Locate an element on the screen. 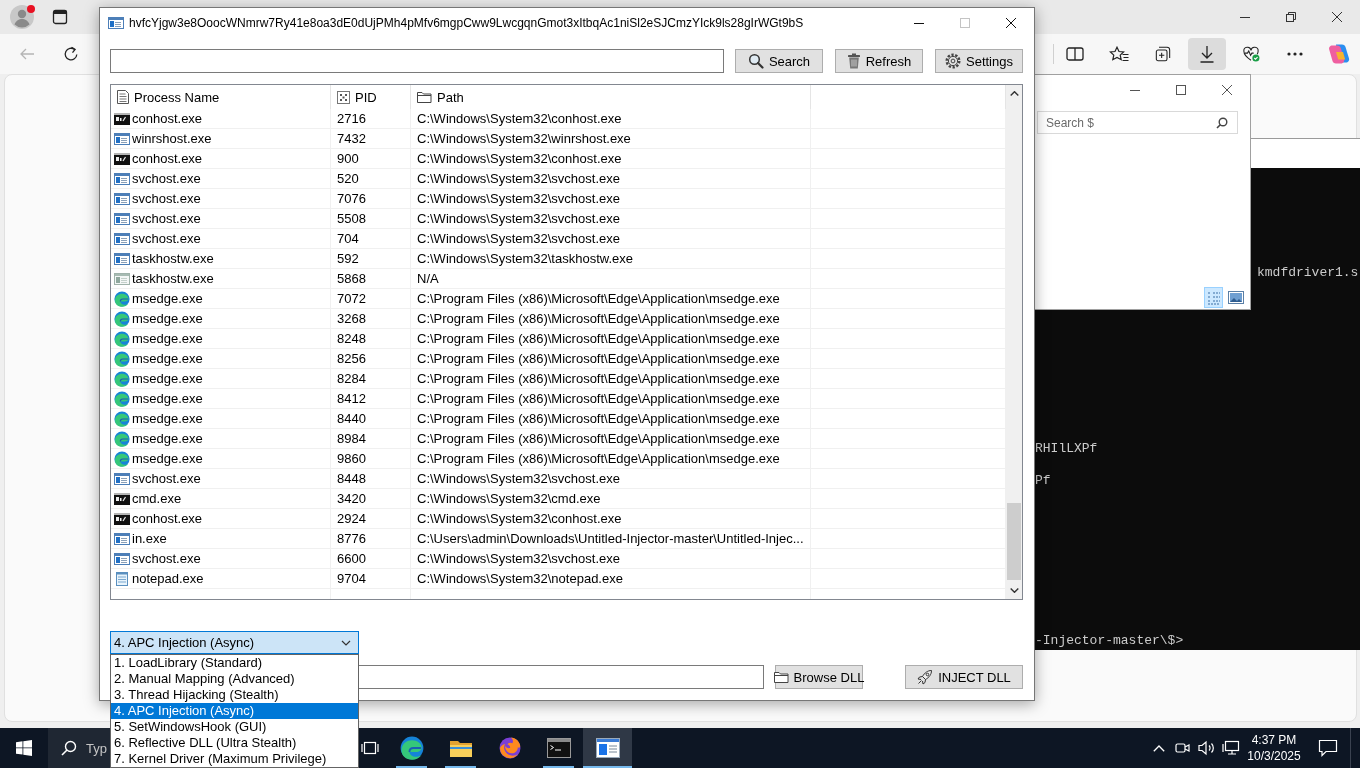  chevron-down-icon is located at coordinates (1014, 590).